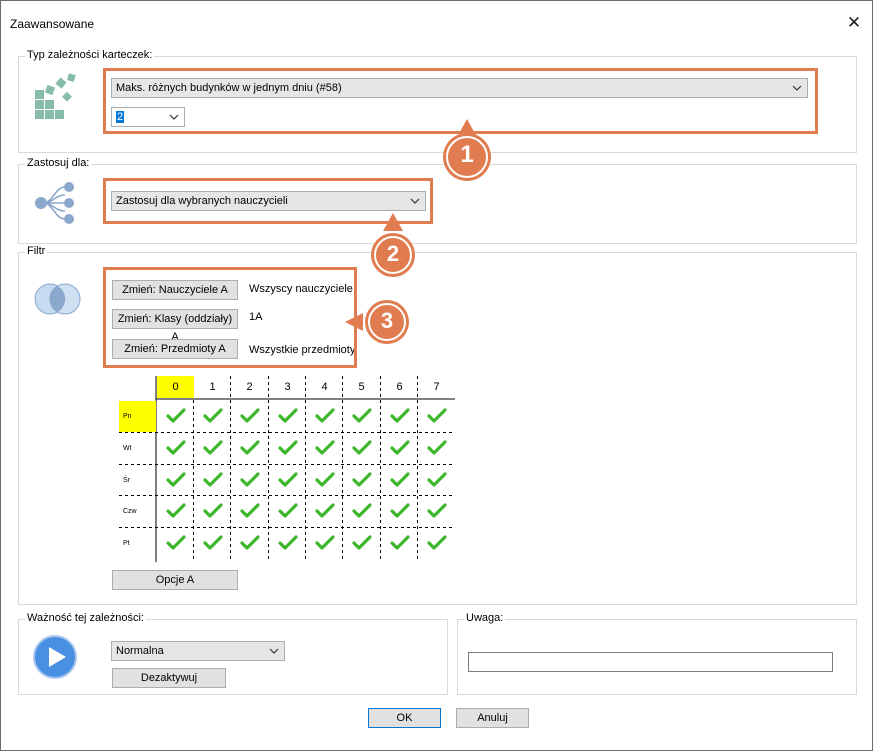  What do you see at coordinates (287, 387) in the screenshot?
I see `col-header: 3` at bounding box center [287, 387].